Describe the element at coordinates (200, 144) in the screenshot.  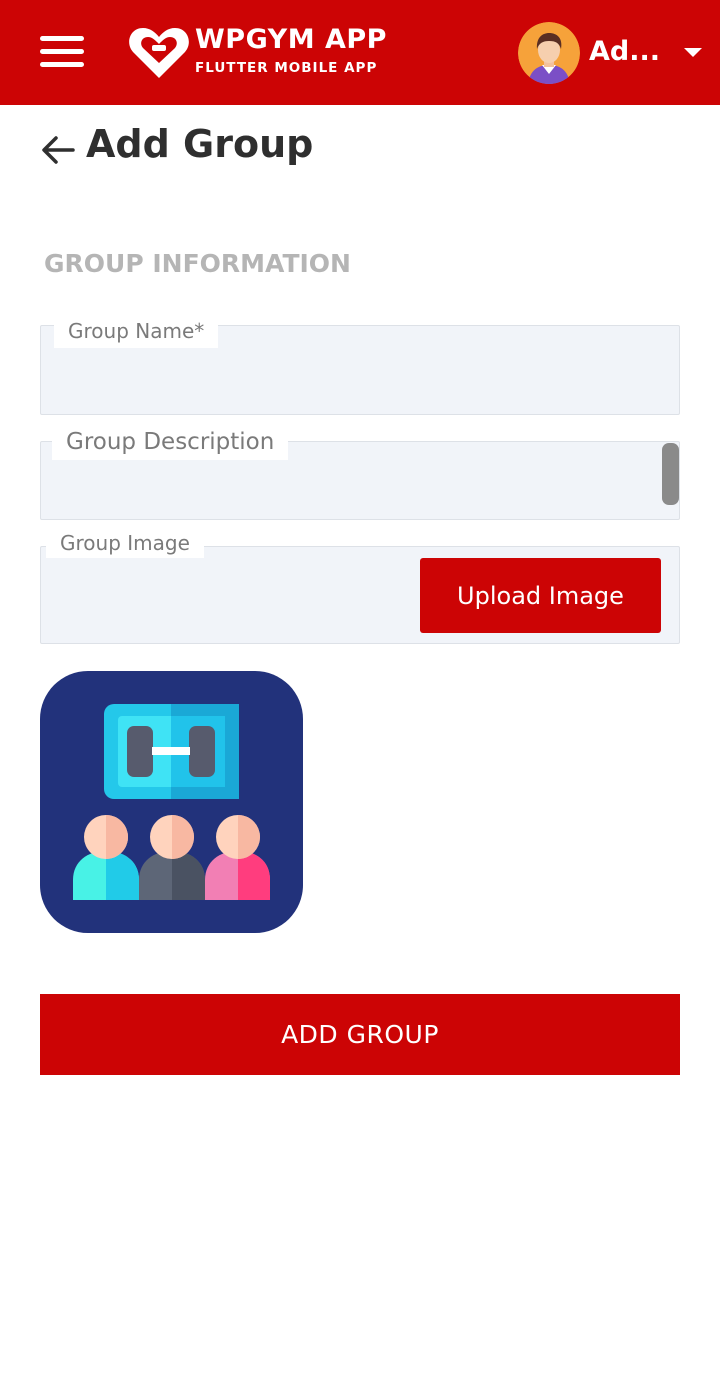
I see `page-title: Add Group` at that location.